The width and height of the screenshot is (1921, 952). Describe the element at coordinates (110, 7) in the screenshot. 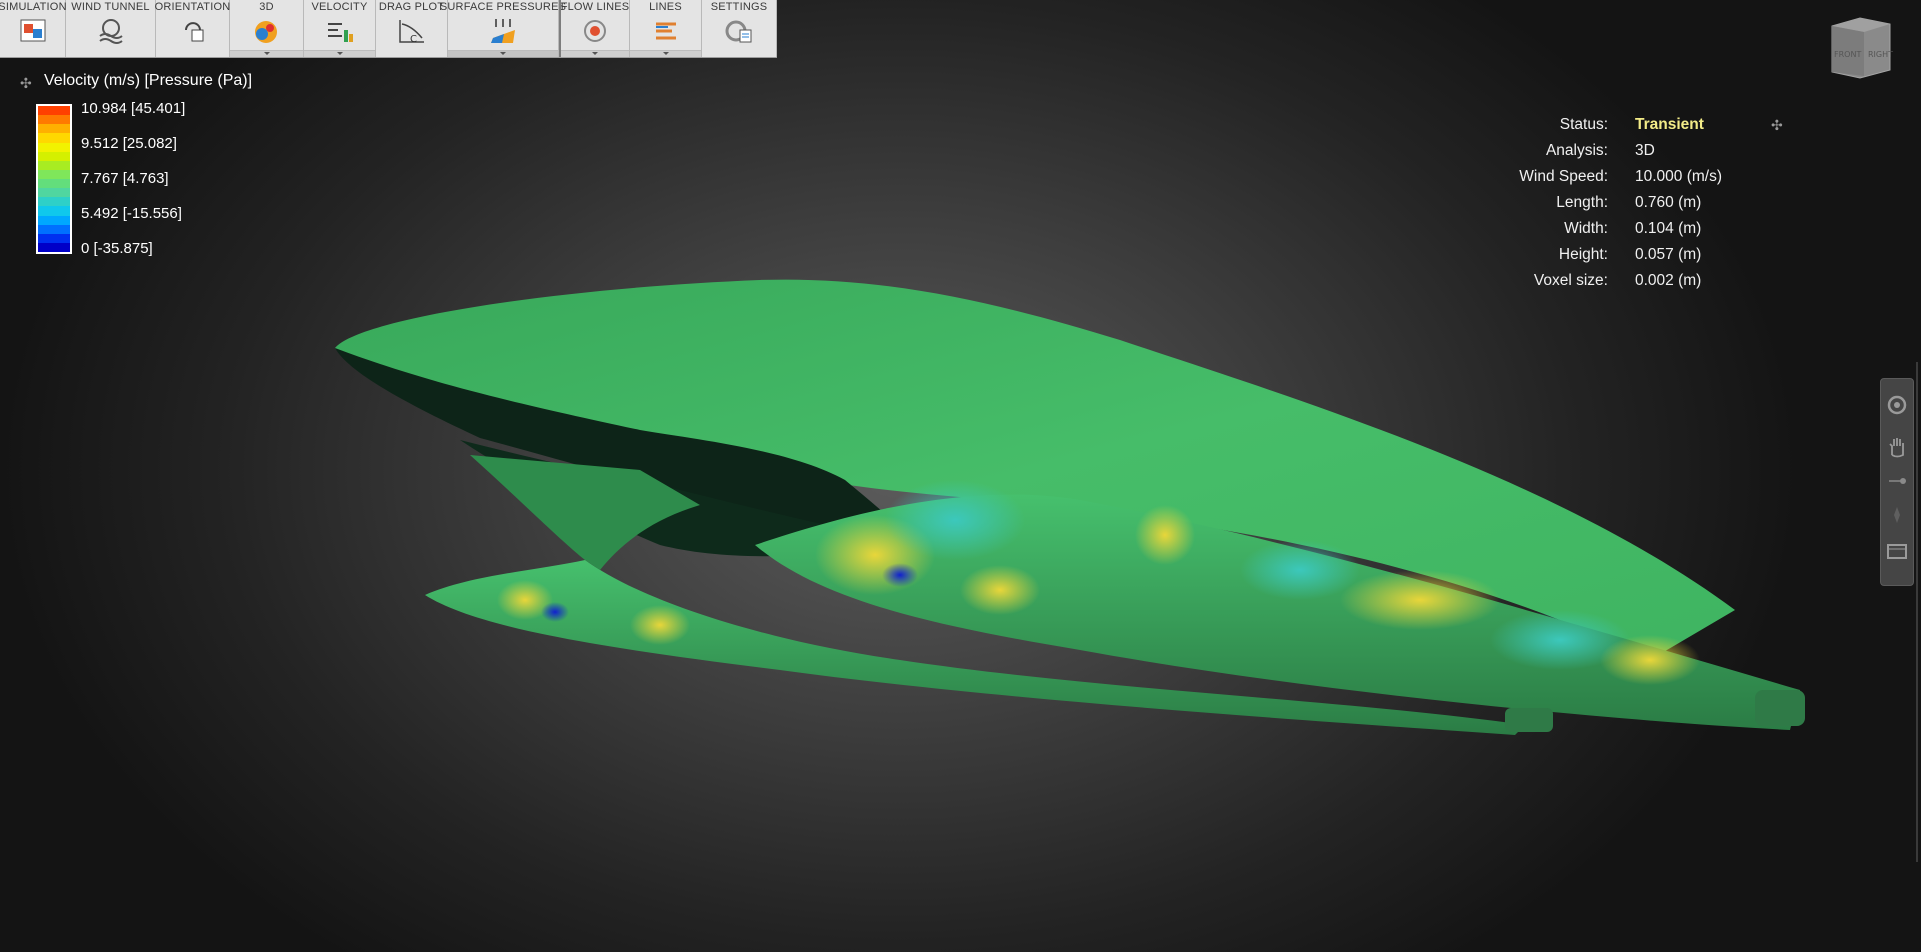

I see `wind-tunnel-label: WIND TUNNEL` at that location.